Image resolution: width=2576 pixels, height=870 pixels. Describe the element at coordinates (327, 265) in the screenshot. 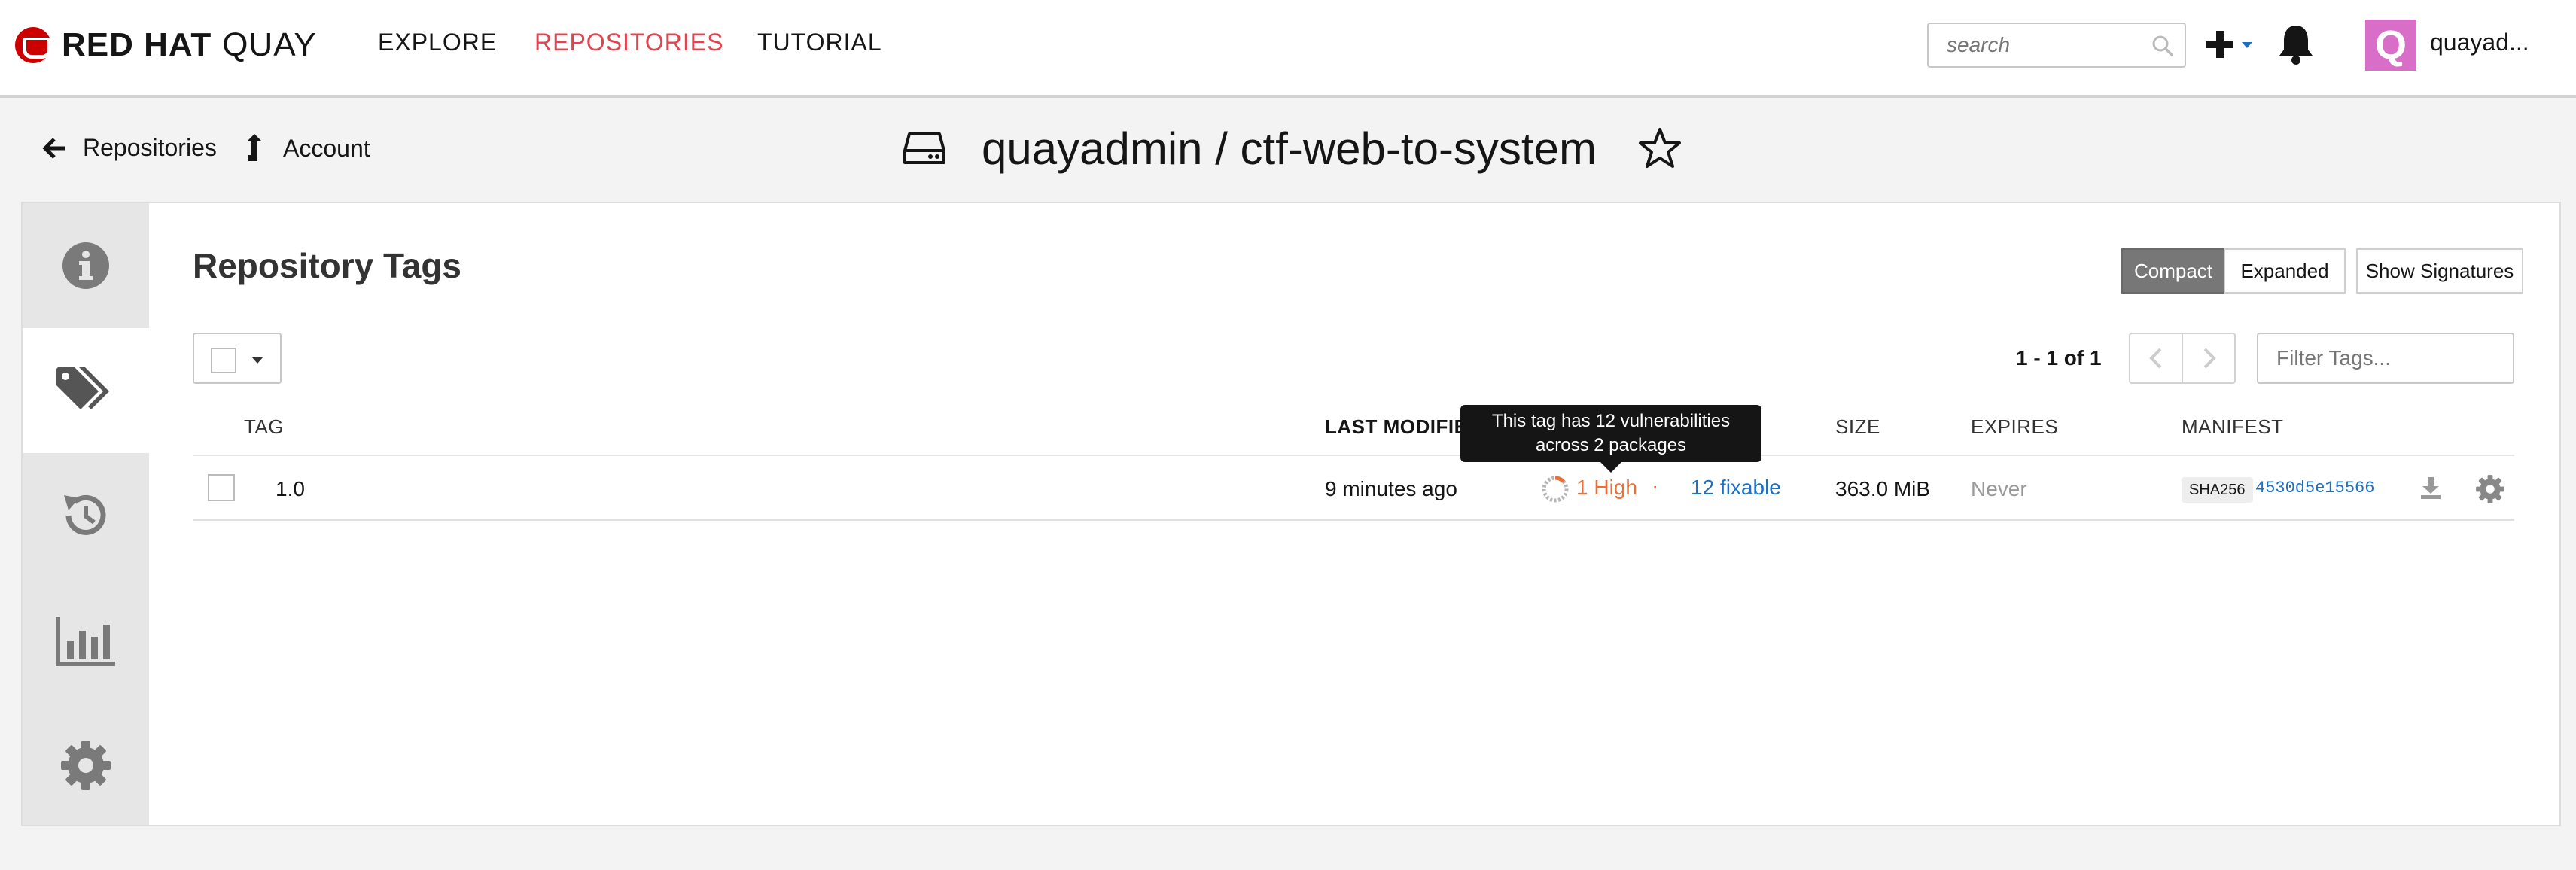

I see `page-title: Repository Tags` at that location.